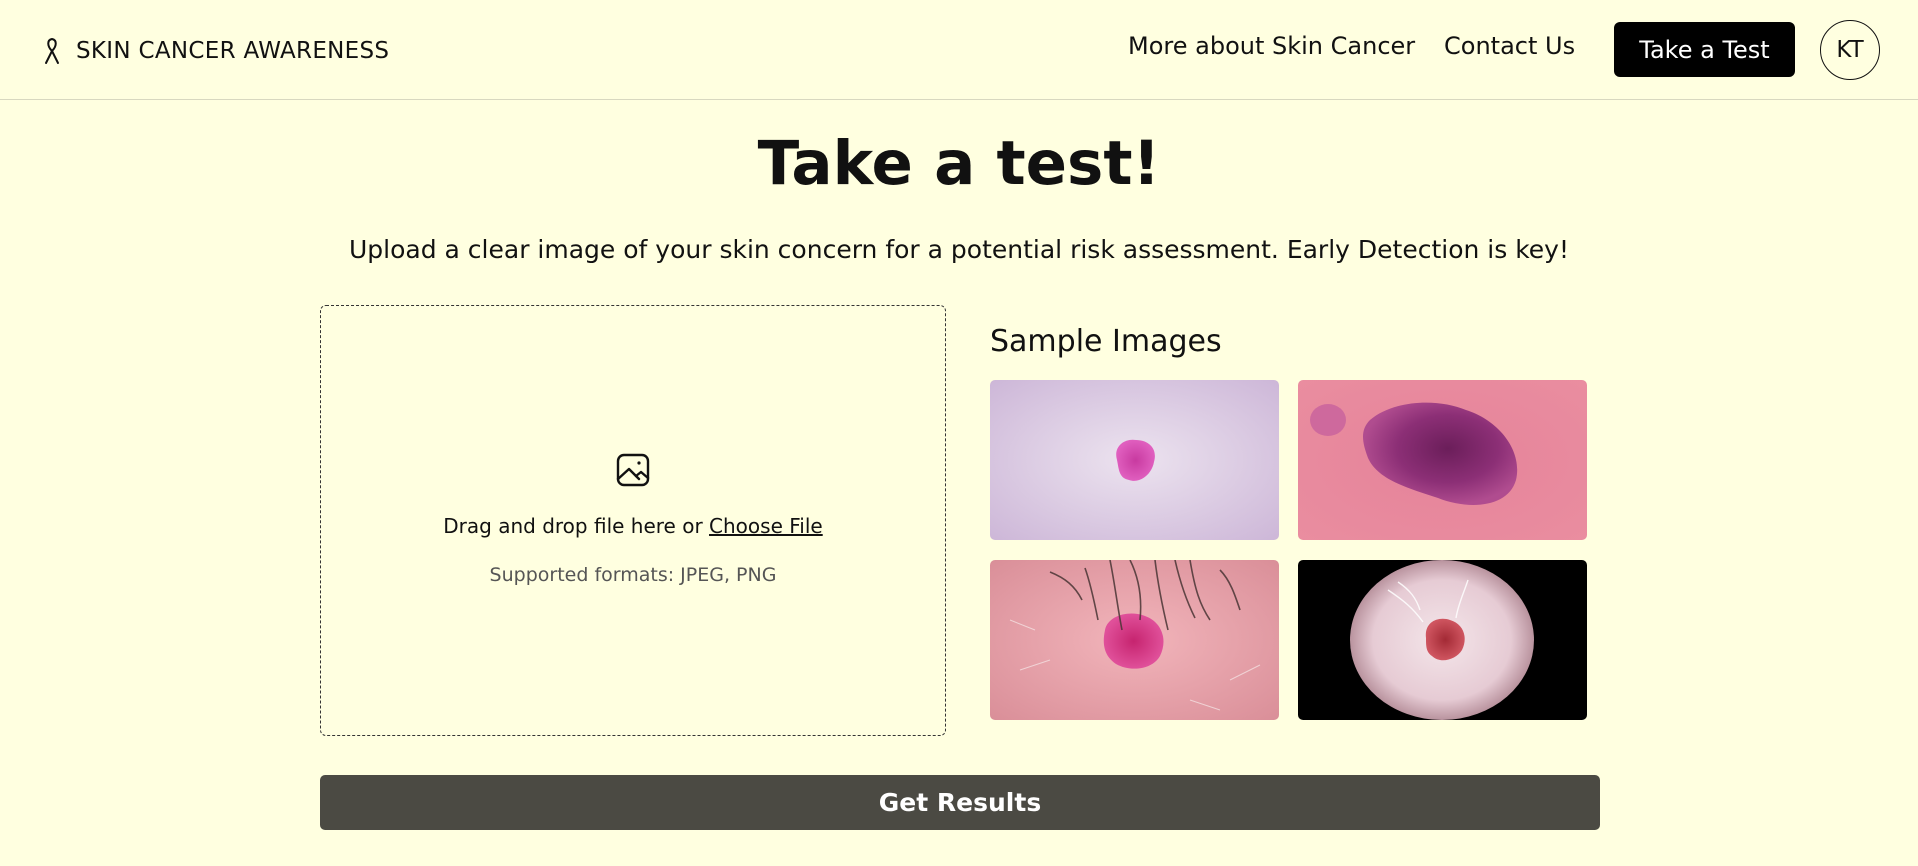  I want to click on take-a-test-button: Take a Test, so click(1704, 49).